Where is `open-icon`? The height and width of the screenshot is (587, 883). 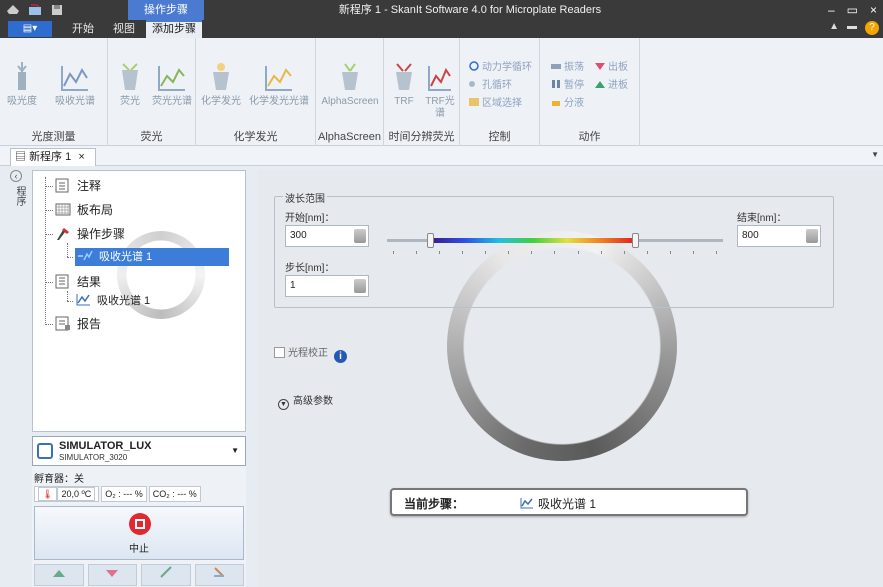 open-icon is located at coordinates (35, 9).